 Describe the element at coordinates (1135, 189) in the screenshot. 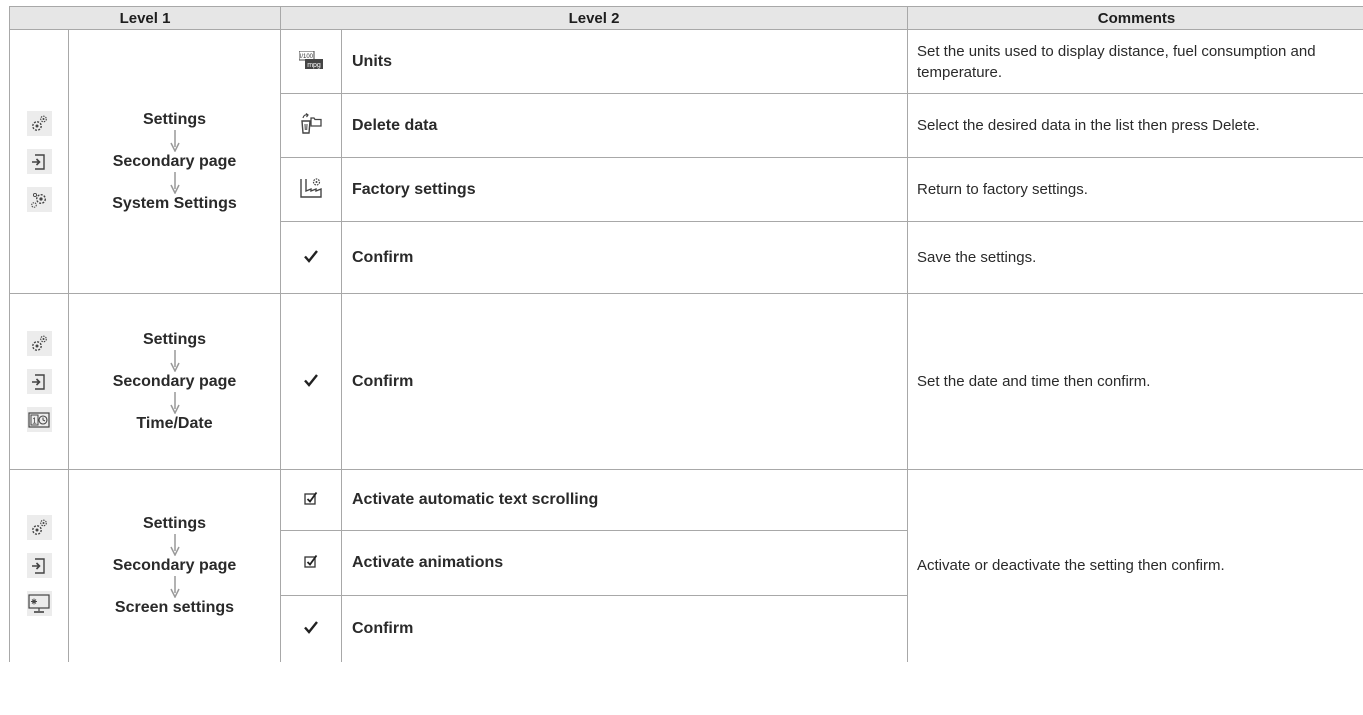

I see `comment-cell: Return to factory settings.` at that location.